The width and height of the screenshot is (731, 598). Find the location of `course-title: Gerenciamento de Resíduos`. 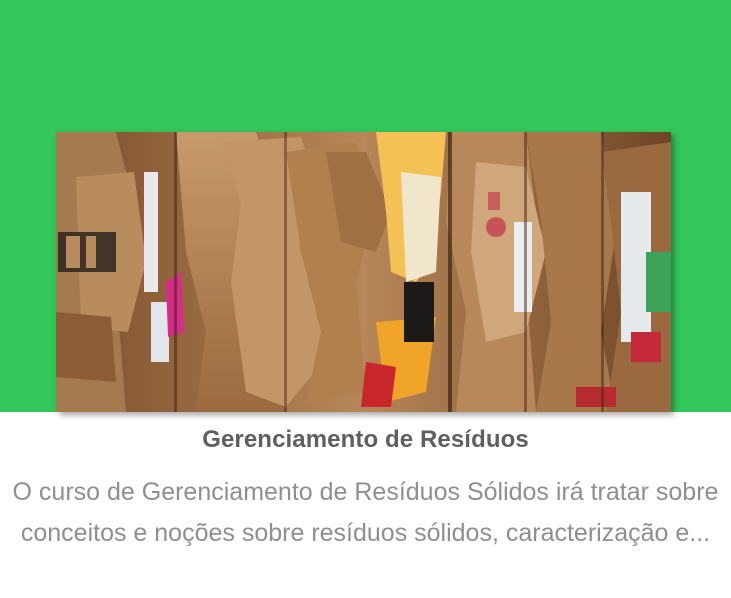

course-title: Gerenciamento de Resíduos is located at coordinates (365, 440).